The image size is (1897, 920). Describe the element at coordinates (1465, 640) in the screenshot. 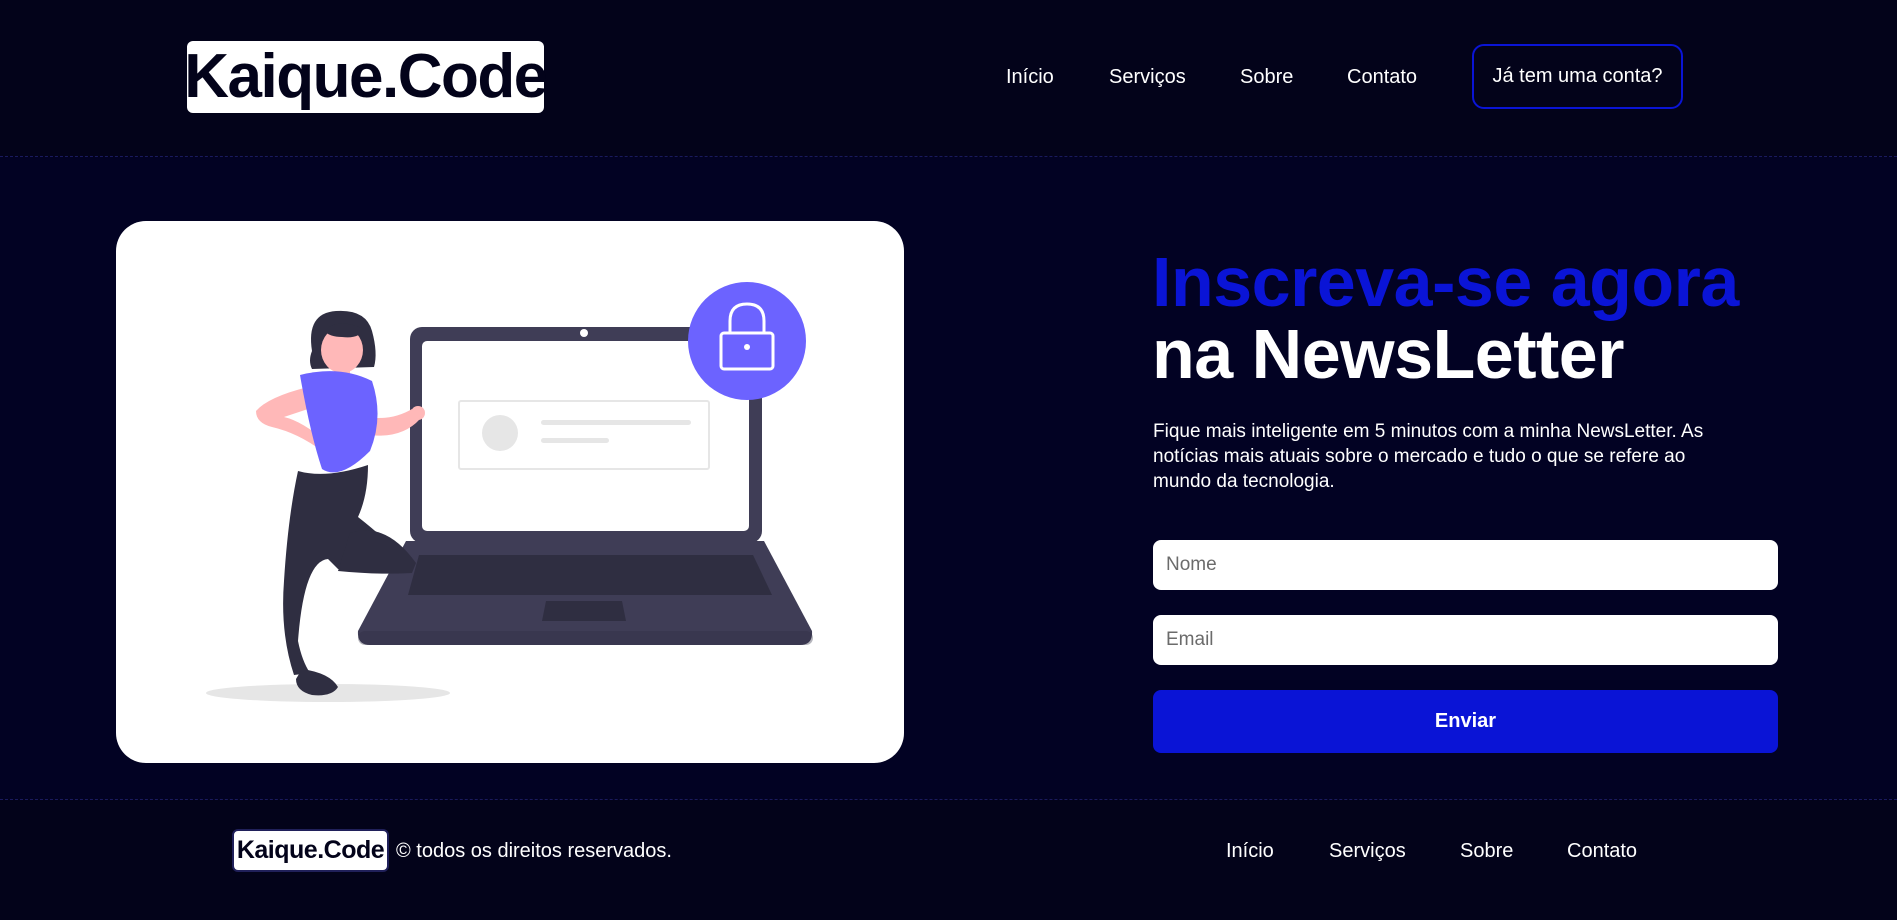

I see `email-input` at that location.